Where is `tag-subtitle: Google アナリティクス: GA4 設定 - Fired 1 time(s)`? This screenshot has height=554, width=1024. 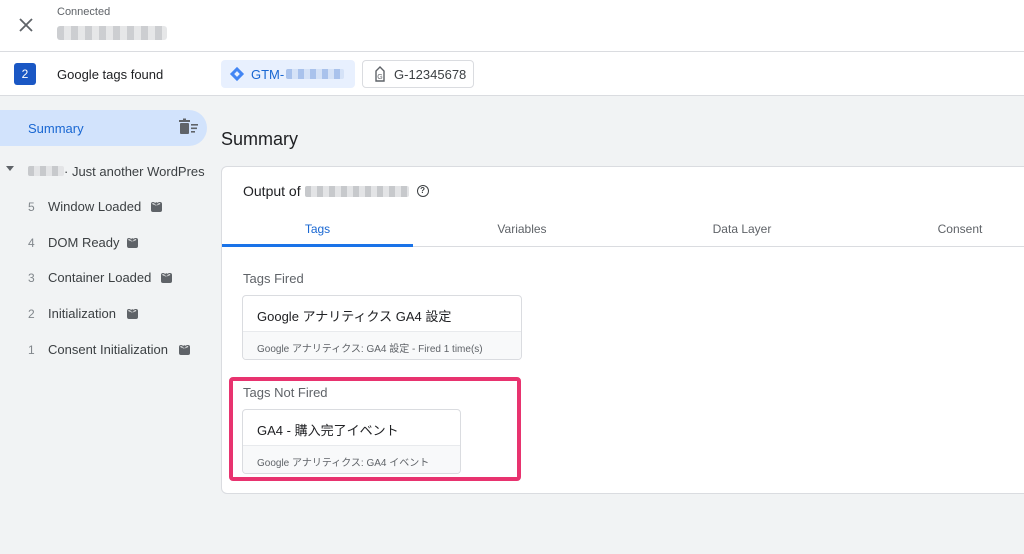
tag-subtitle: Google アナリティクス: GA4 設定 - Fired 1 time(s) is located at coordinates (382, 345).